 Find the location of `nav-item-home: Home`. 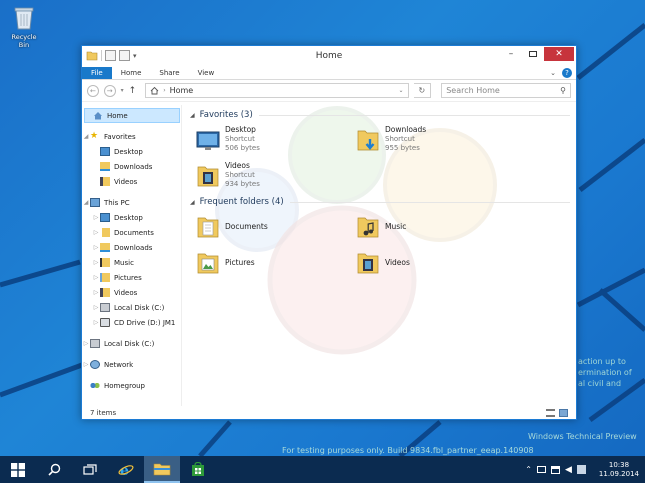

nav-item-home: Home is located at coordinates (132, 115).